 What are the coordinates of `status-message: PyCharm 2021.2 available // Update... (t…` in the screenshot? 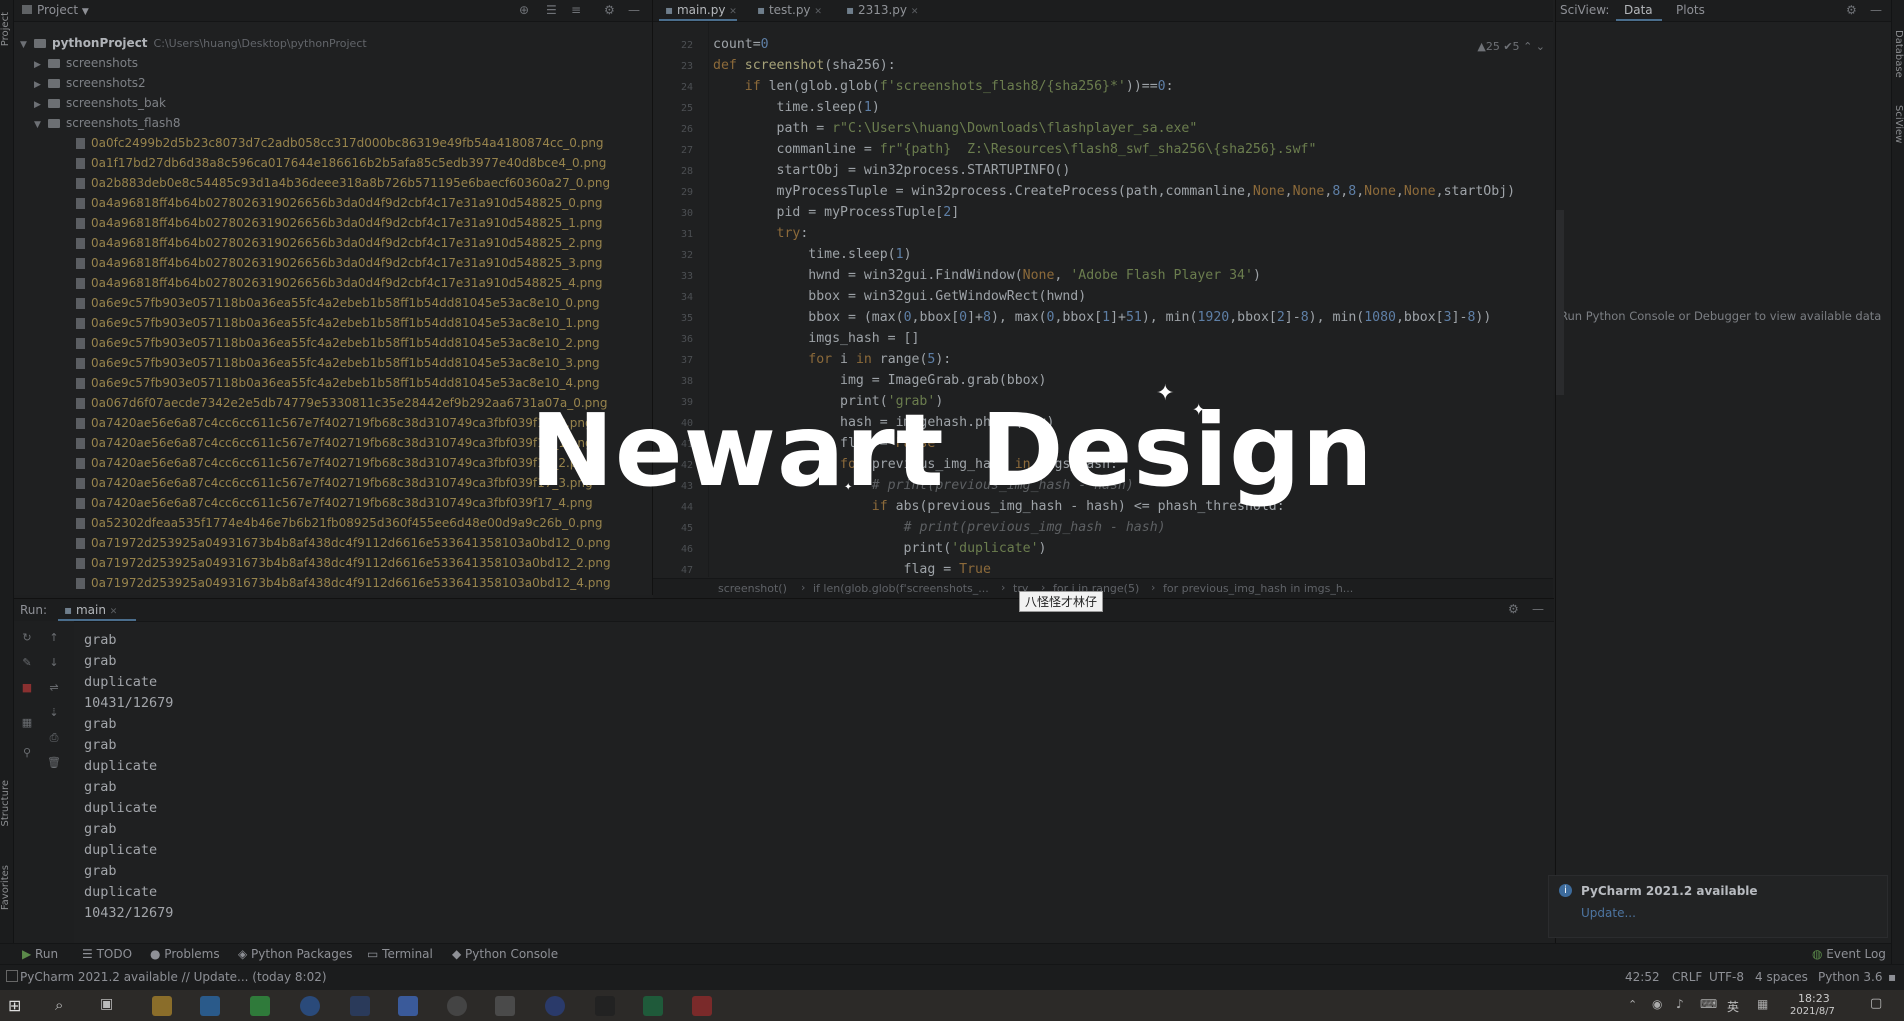 It's located at (173, 977).